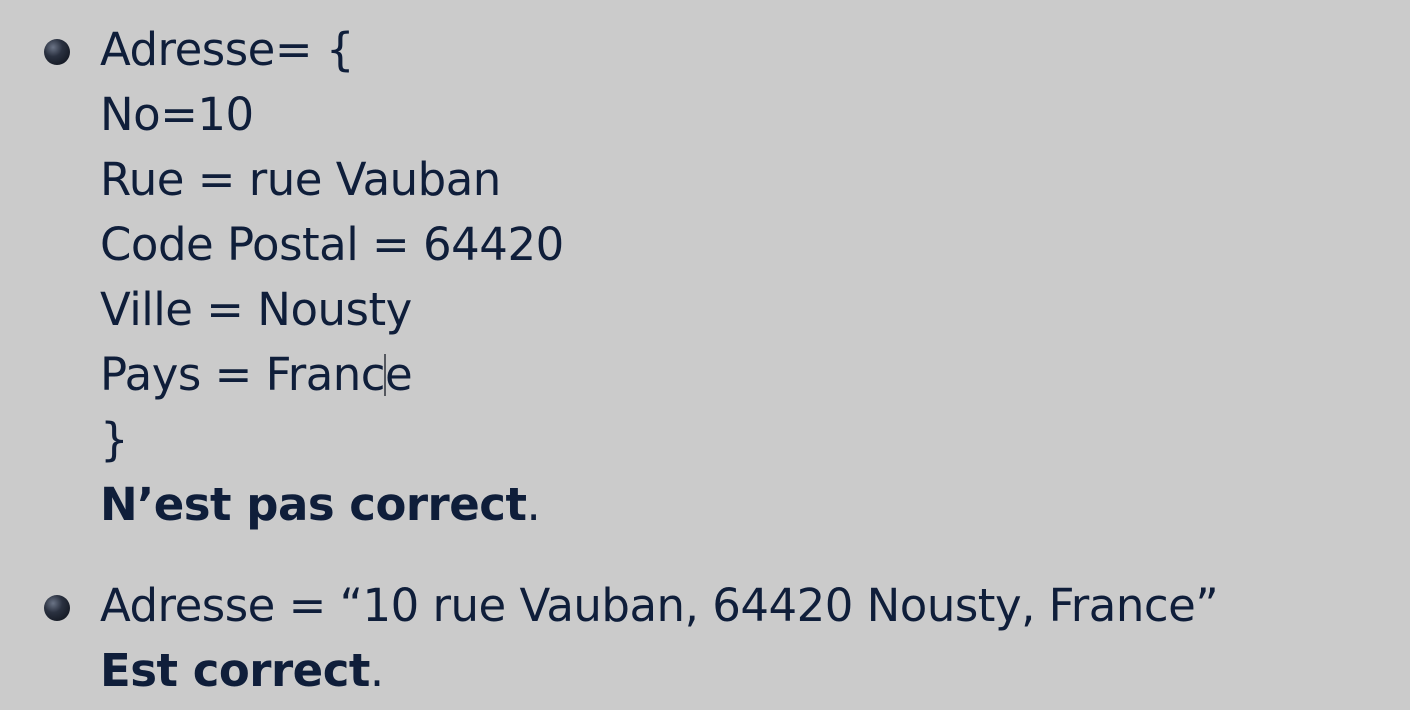  Describe the element at coordinates (114, 439) in the screenshot. I see `code-line: }` at that location.